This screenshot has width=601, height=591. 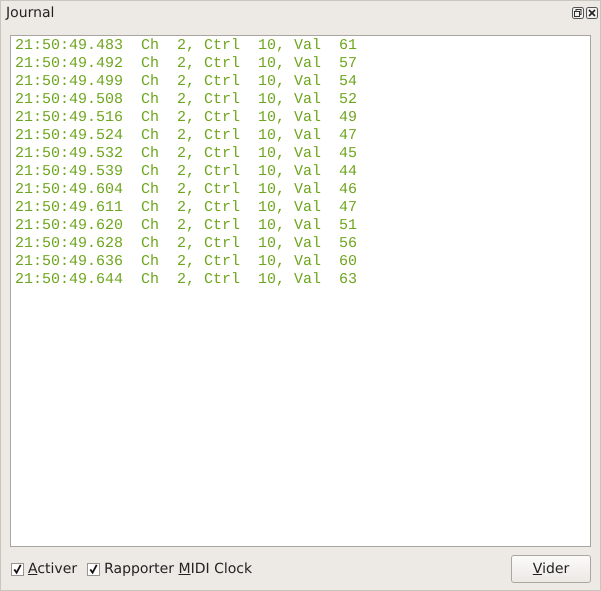 What do you see at coordinates (186, 118) in the screenshot?
I see `log-line: 21:50:49.516 Ch 2, Ctrl 10, Val 49` at bounding box center [186, 118].